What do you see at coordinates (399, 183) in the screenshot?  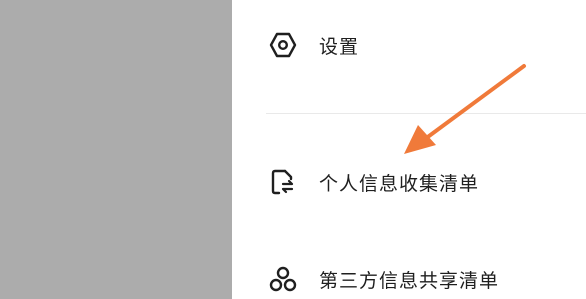 I see `menu-item-label: 个人信息收集清单` at bounding box center [399, 183].